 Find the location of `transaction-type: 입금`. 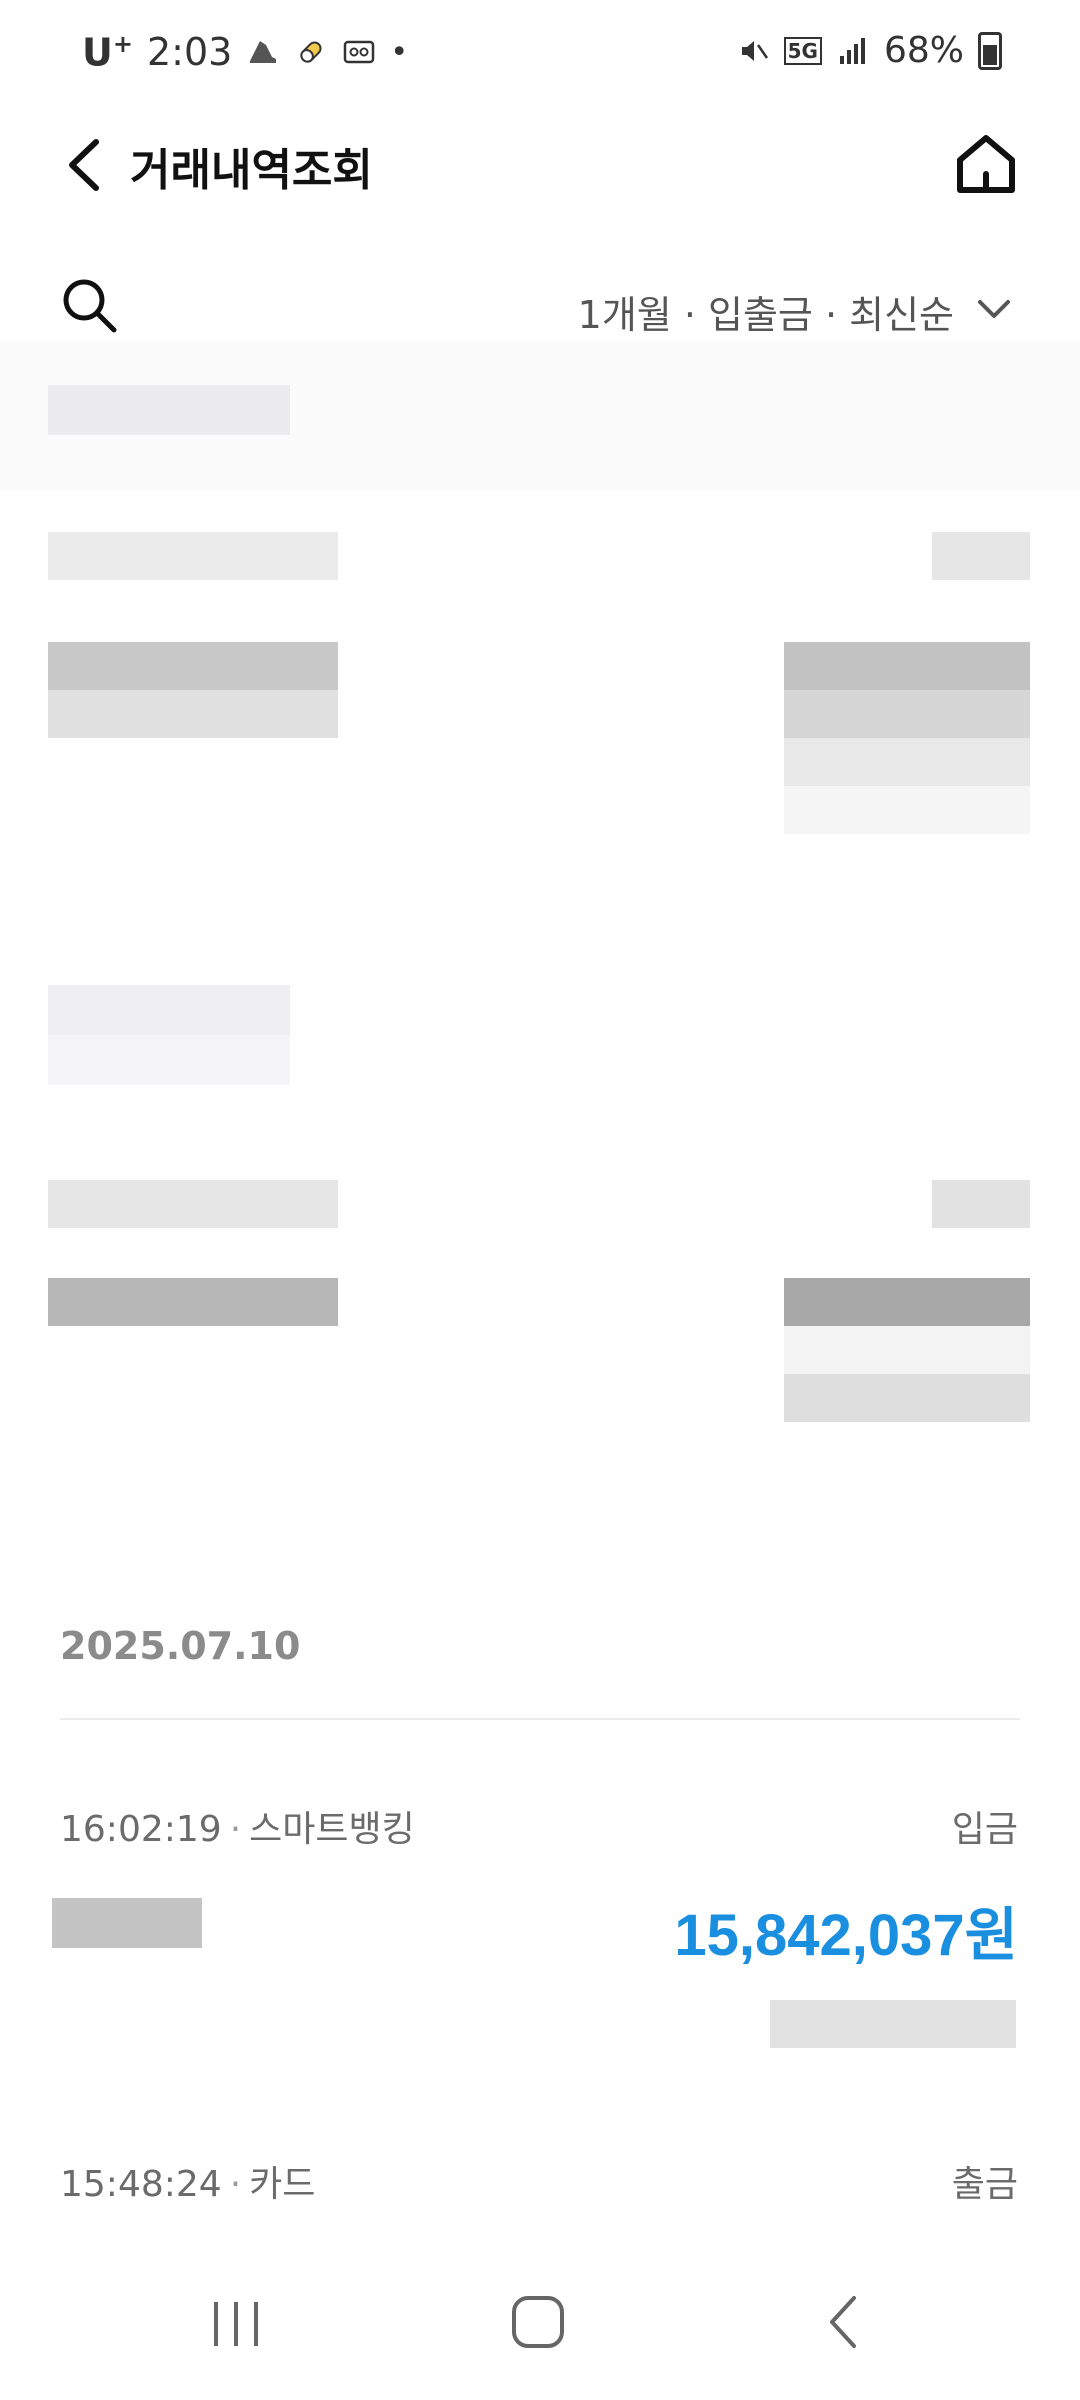

transaction-type: 입금 is located at coordinates (984, 1829).